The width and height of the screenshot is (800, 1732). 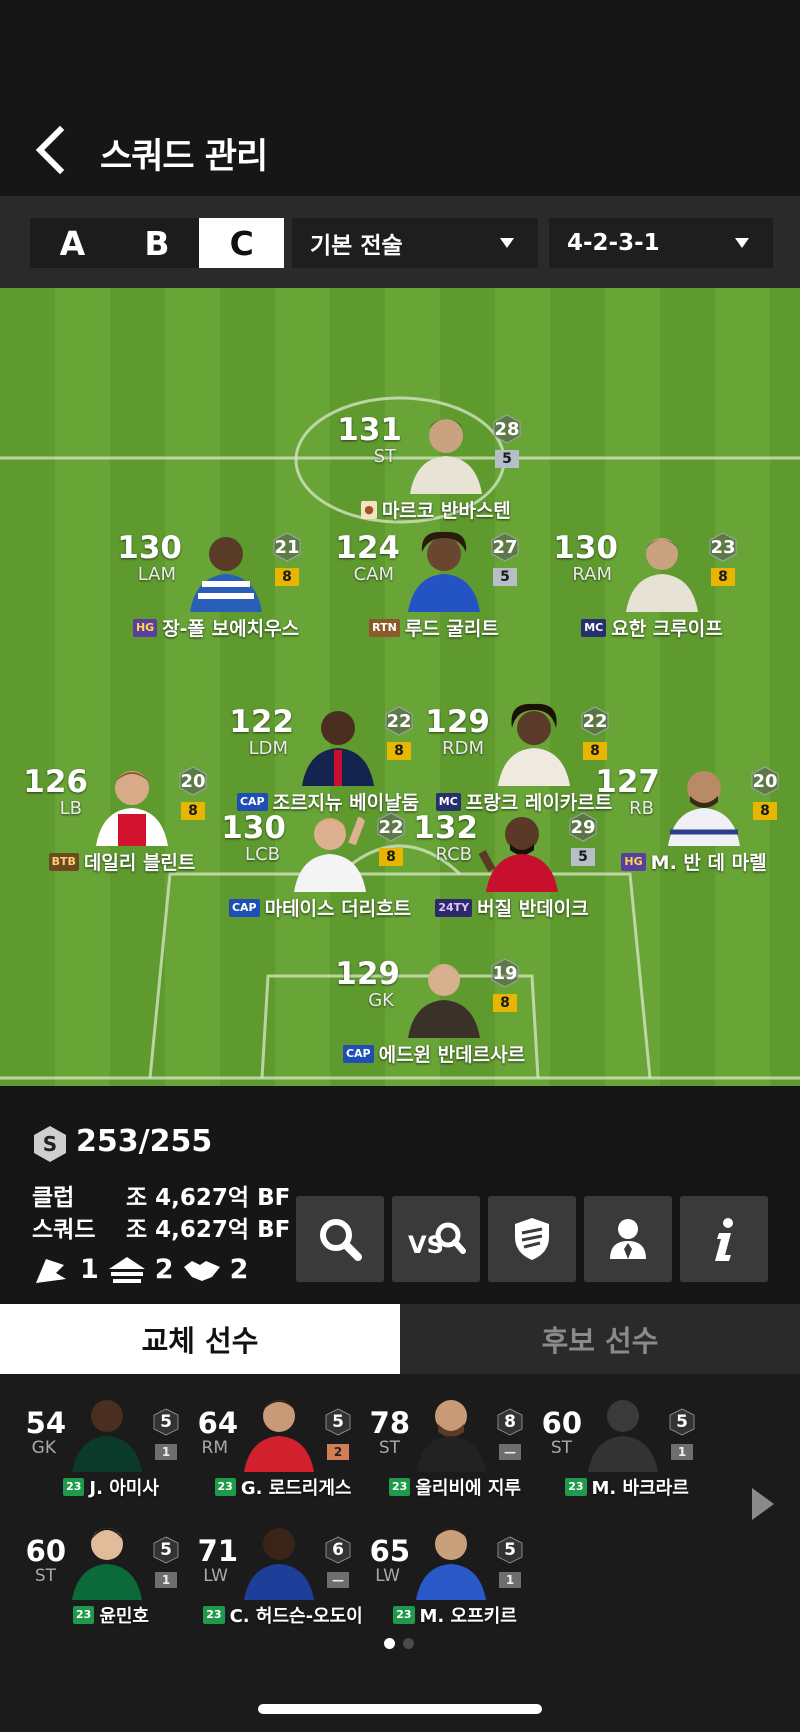 I want to click on player-position: LAM, so click(x=156, y=574).